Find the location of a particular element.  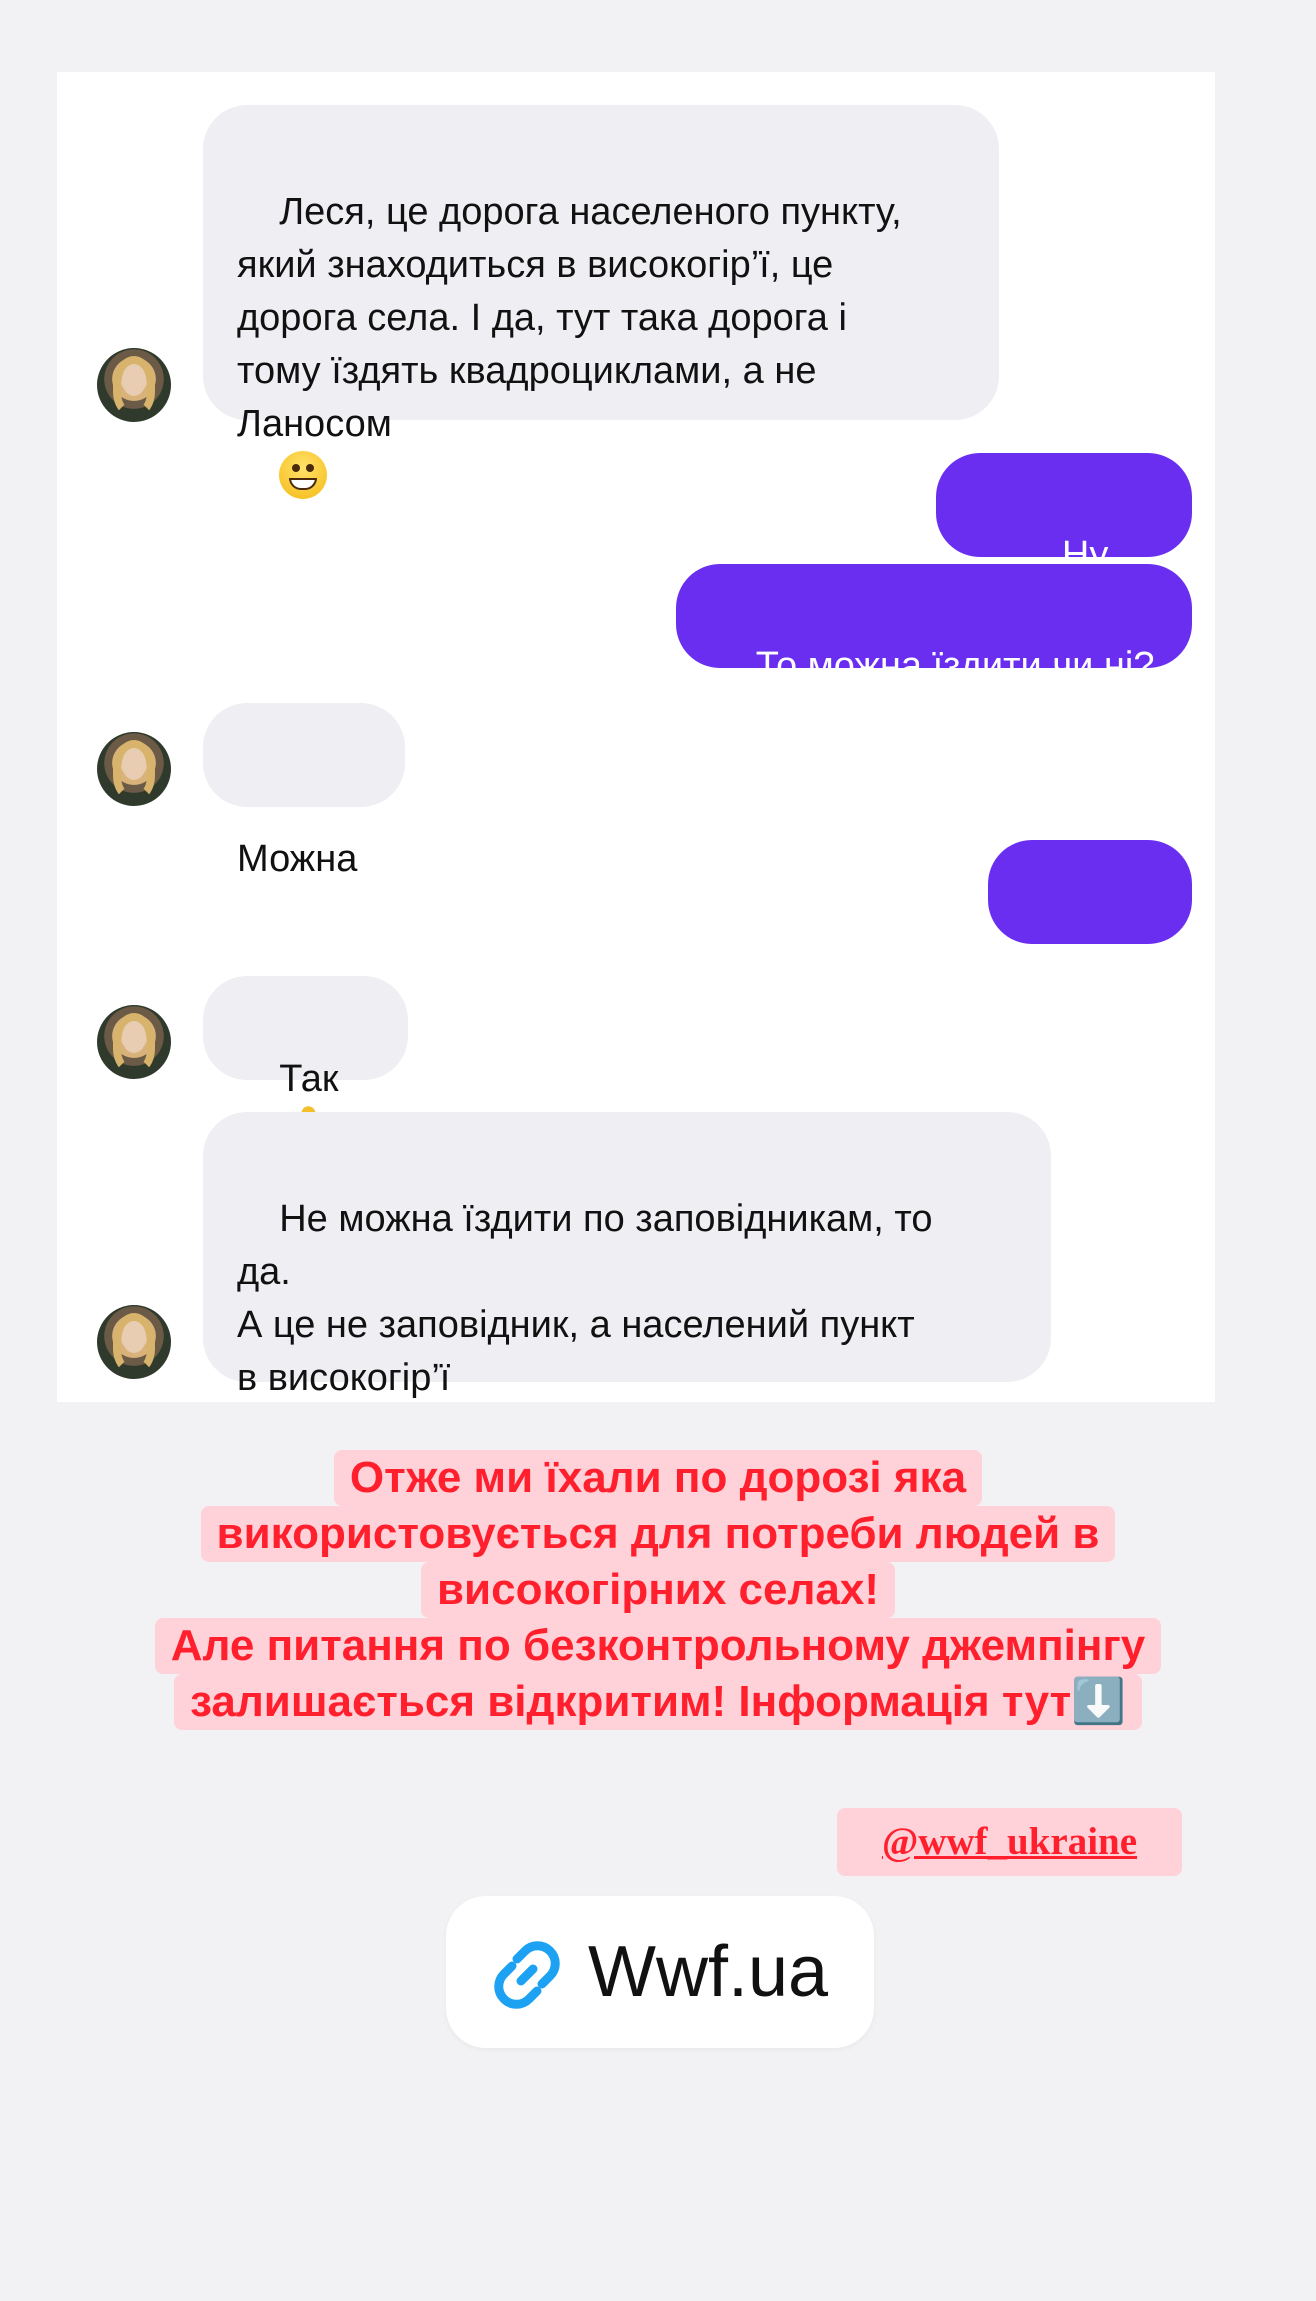

message-bubble-outgoing: То можна їздити чи ні? is located at coordinates (934, 625).